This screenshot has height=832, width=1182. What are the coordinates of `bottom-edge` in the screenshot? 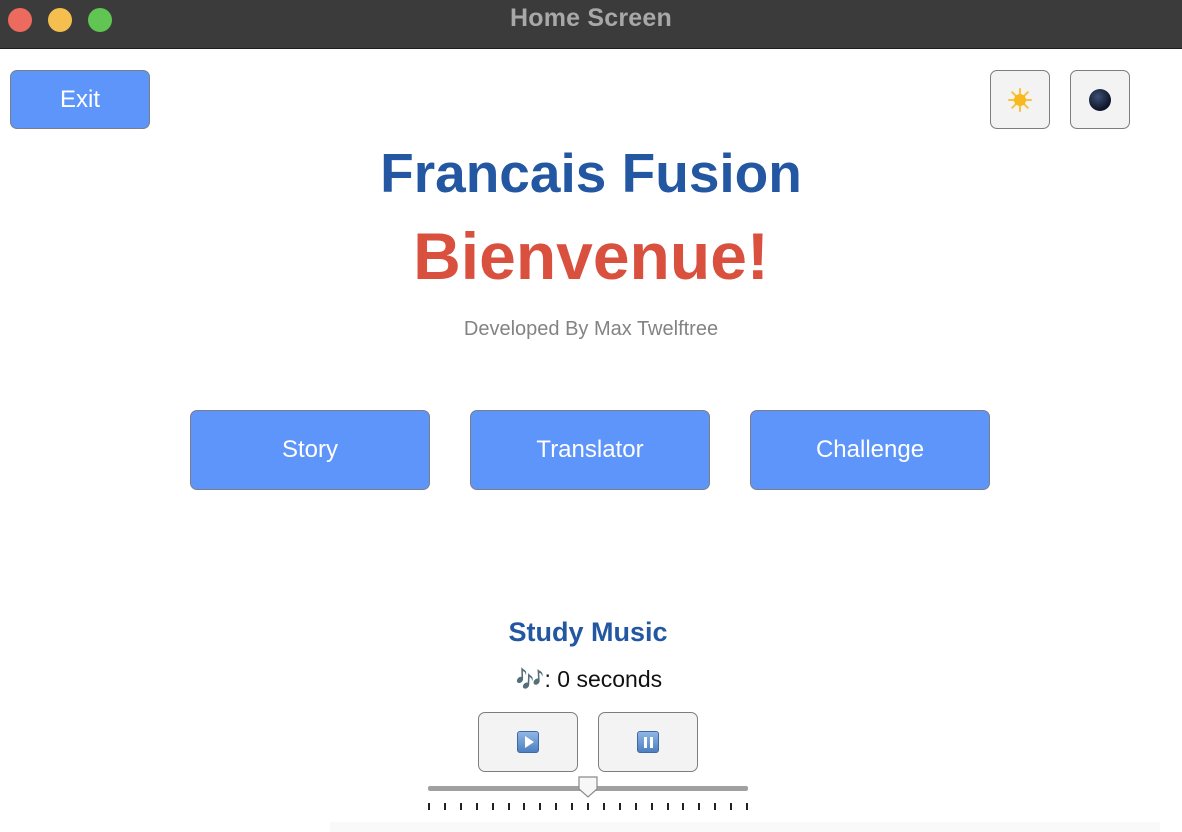 It's located at (745, 827).